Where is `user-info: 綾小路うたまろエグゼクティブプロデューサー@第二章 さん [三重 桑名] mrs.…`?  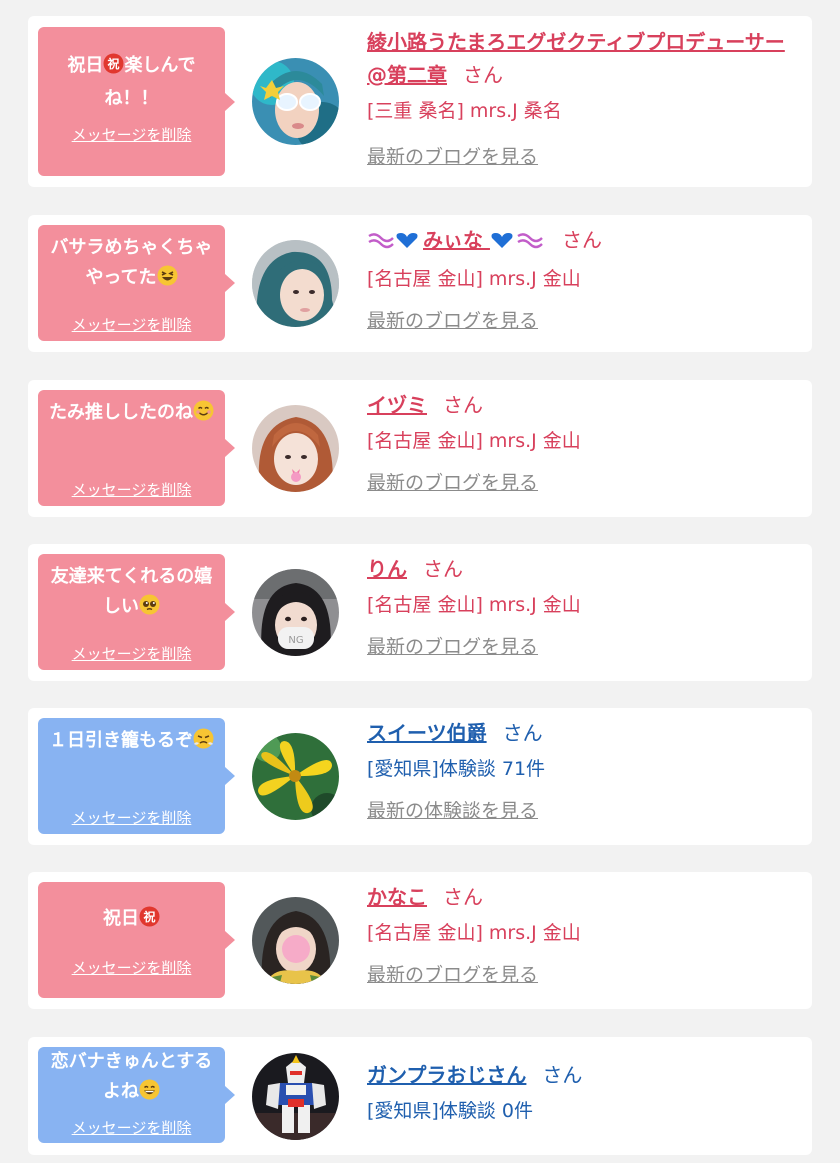 user-info: 綾小路うたまろエグゼクティブプロデューサー@第二章 さん [三重 桑名] mrs.… is located at coordinates (582, 97).